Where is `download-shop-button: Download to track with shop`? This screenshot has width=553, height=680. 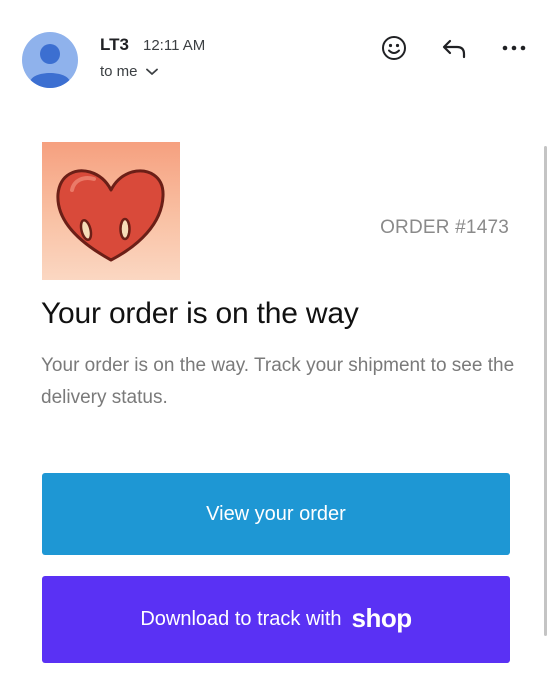 download-shop-button: Download to track with shop is located at coordinates (276, 619).